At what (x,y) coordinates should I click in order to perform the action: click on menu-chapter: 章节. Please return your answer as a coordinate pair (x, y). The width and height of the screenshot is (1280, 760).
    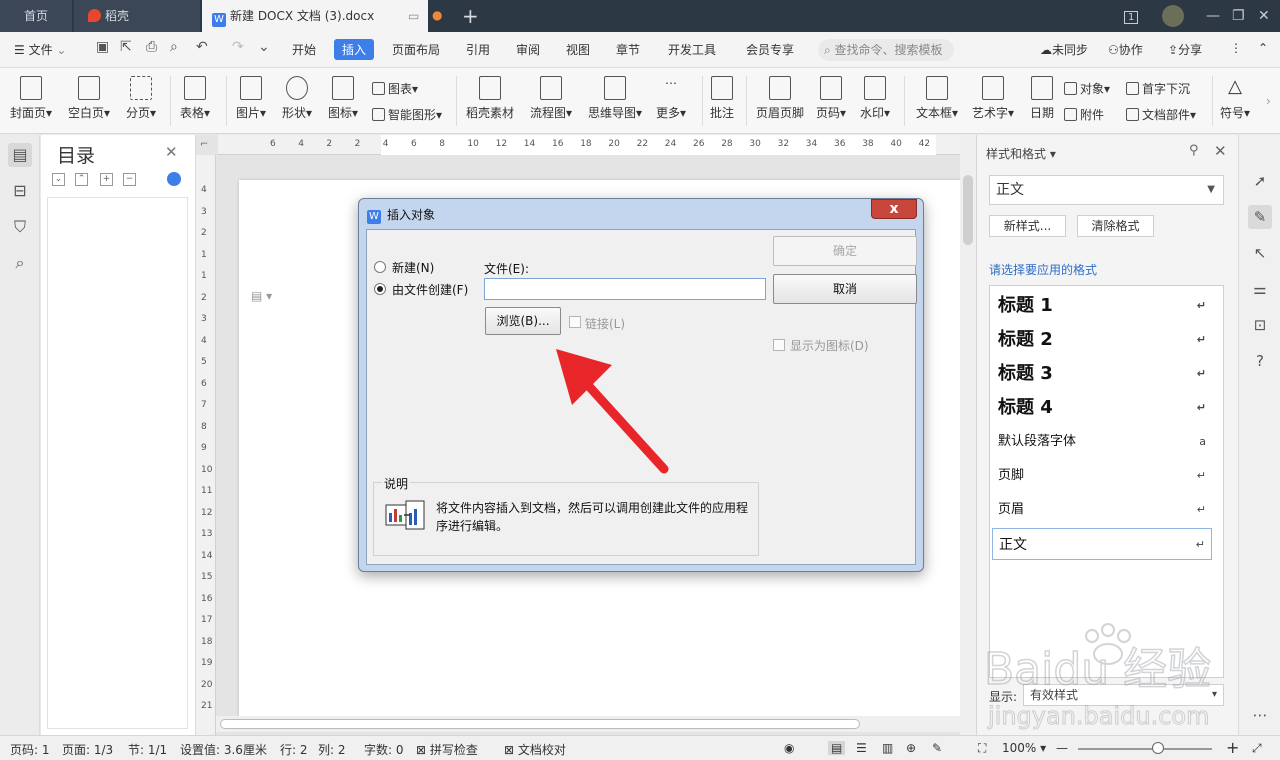
    Looking at the image, I should click on (628, 49).